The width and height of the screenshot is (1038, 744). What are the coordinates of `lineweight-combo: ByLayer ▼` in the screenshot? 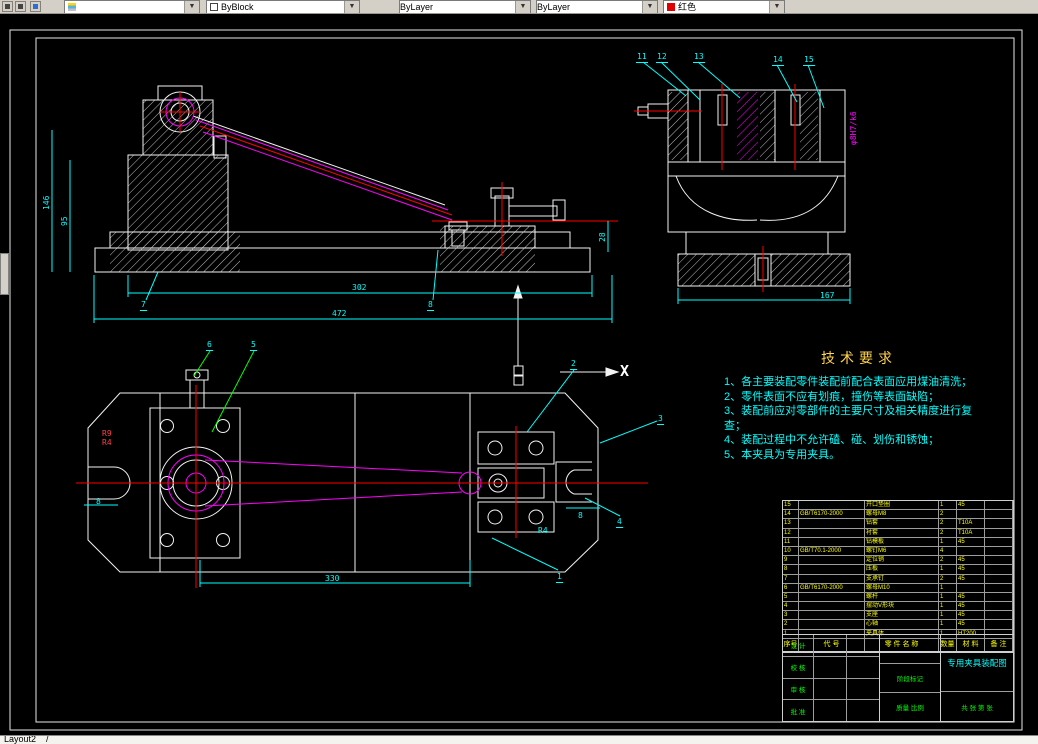 It's located at (465, 6).